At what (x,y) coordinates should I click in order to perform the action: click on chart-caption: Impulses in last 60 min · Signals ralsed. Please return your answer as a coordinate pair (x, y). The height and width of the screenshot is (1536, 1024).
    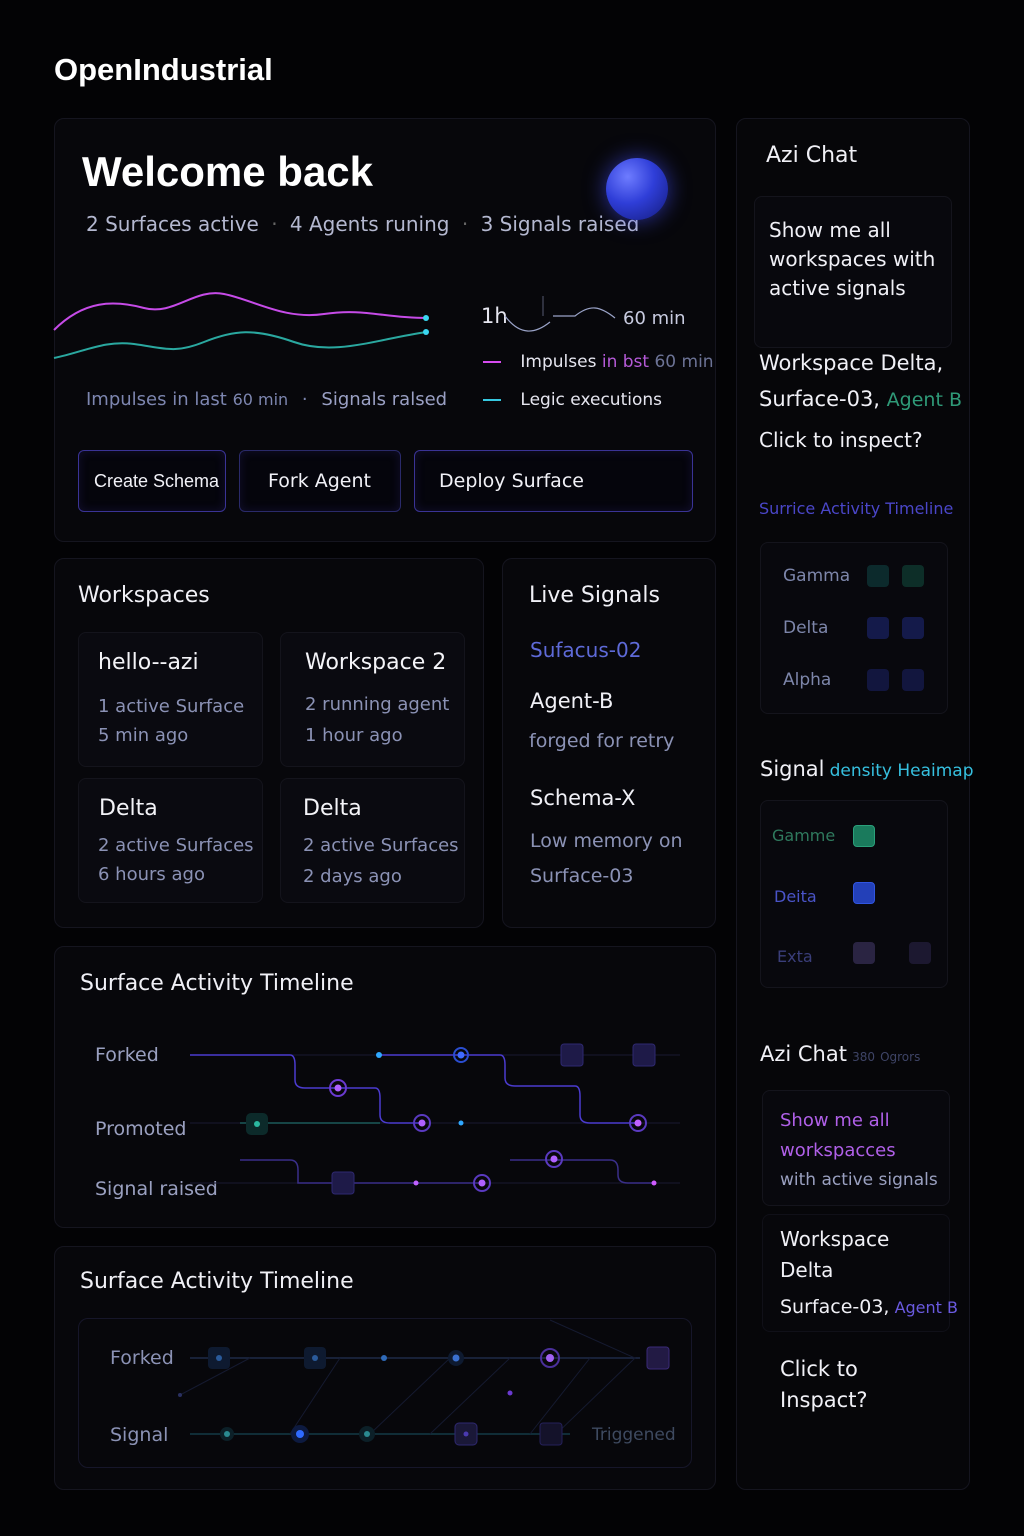
    Looking at the image, I should click on (266, 399).